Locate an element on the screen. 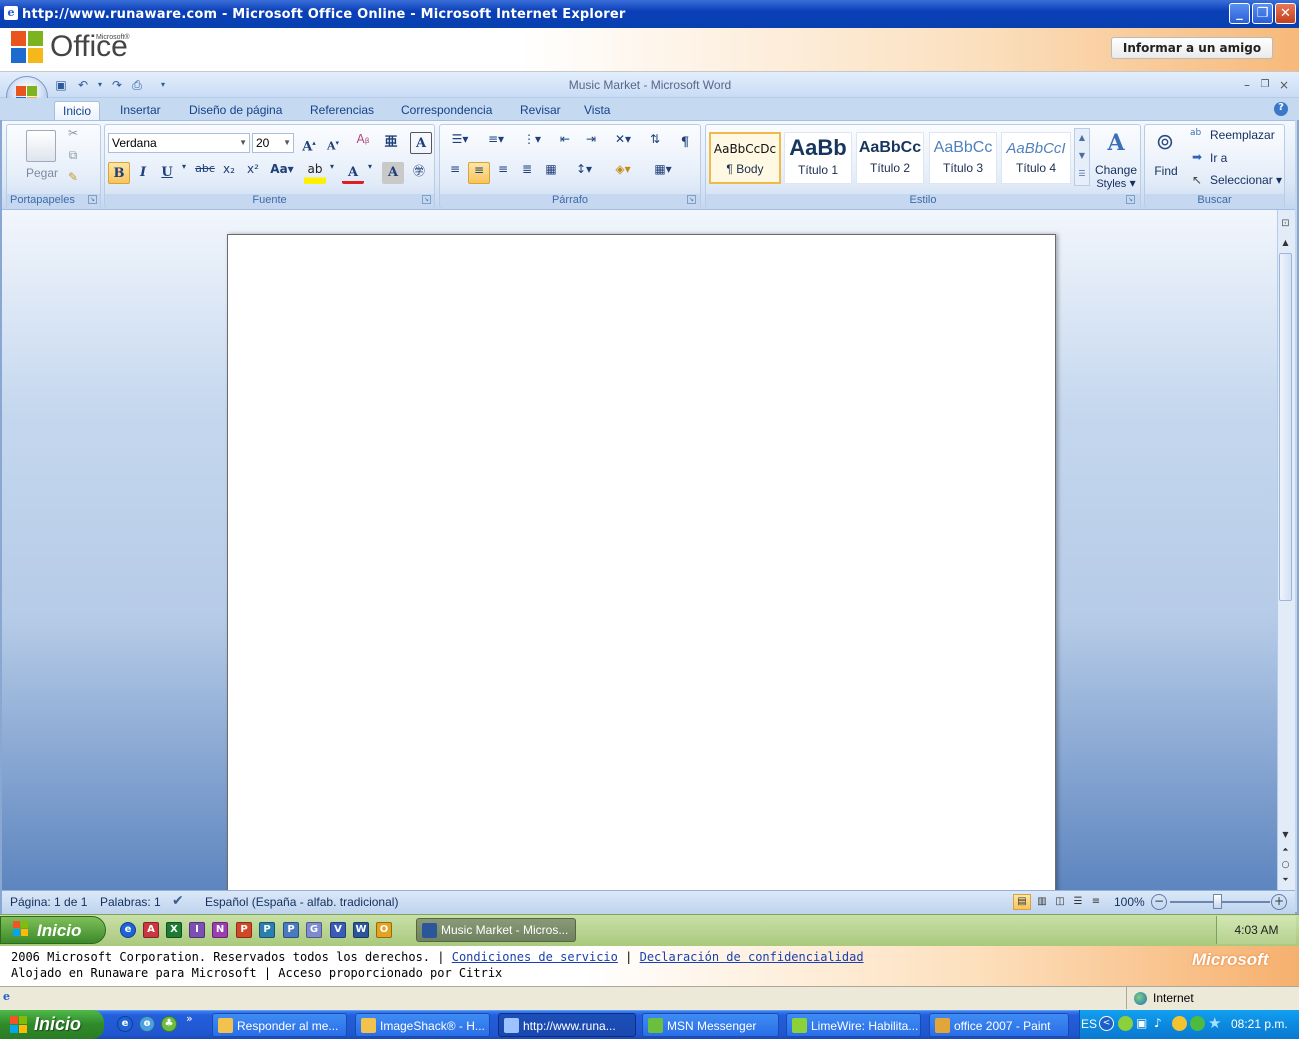 The width and height of the screenshot is (1299, 1039). task-paint: office 2007 - Paint is located at coordinates (999, 1025).